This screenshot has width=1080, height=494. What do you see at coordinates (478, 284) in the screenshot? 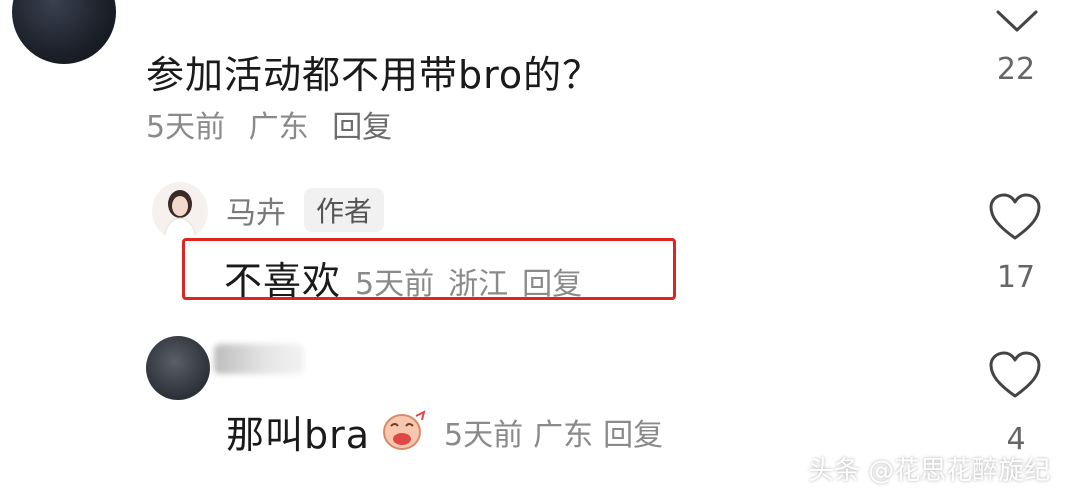
I see `comment-location: 浙江` at bounding box center [478, 284].